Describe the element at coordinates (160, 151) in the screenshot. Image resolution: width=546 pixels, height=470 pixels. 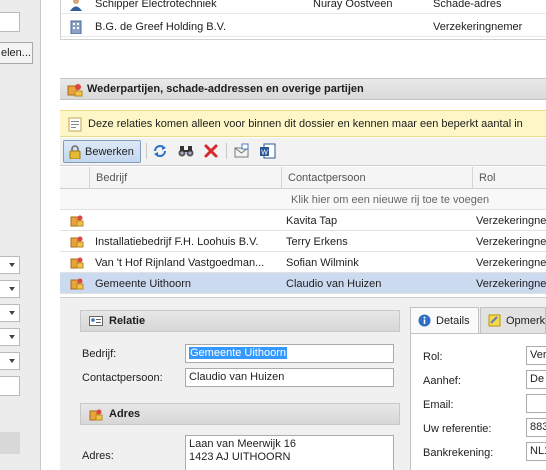
I see `refresh-icon` at that location.